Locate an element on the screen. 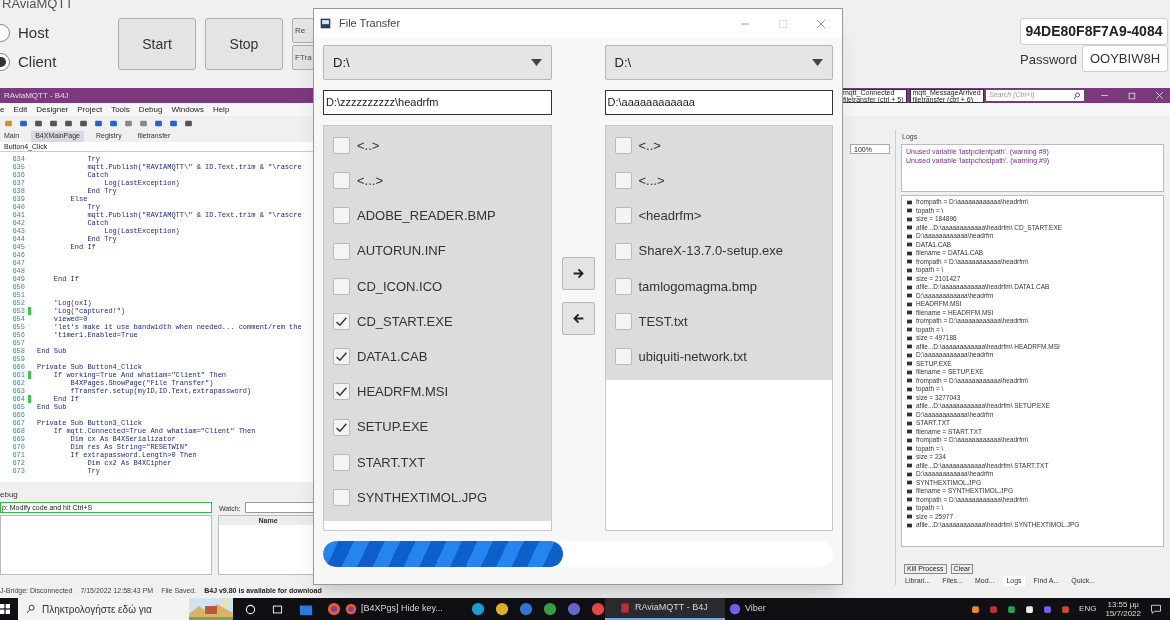 The width and height of the screenshot is (1170, 620). action-button: Start is located at coordinates (157, 44).